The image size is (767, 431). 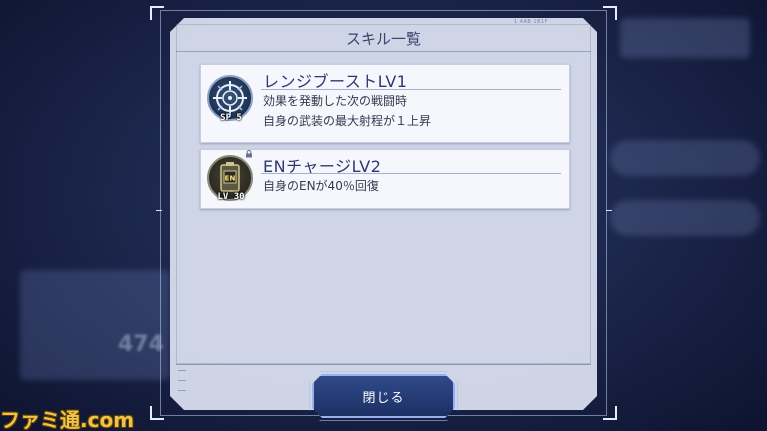 What do you see at coordinates (67, 419) in the screenshot?
I see `watermark-logo: ファミ通.com` at bounding box center [67, 419].